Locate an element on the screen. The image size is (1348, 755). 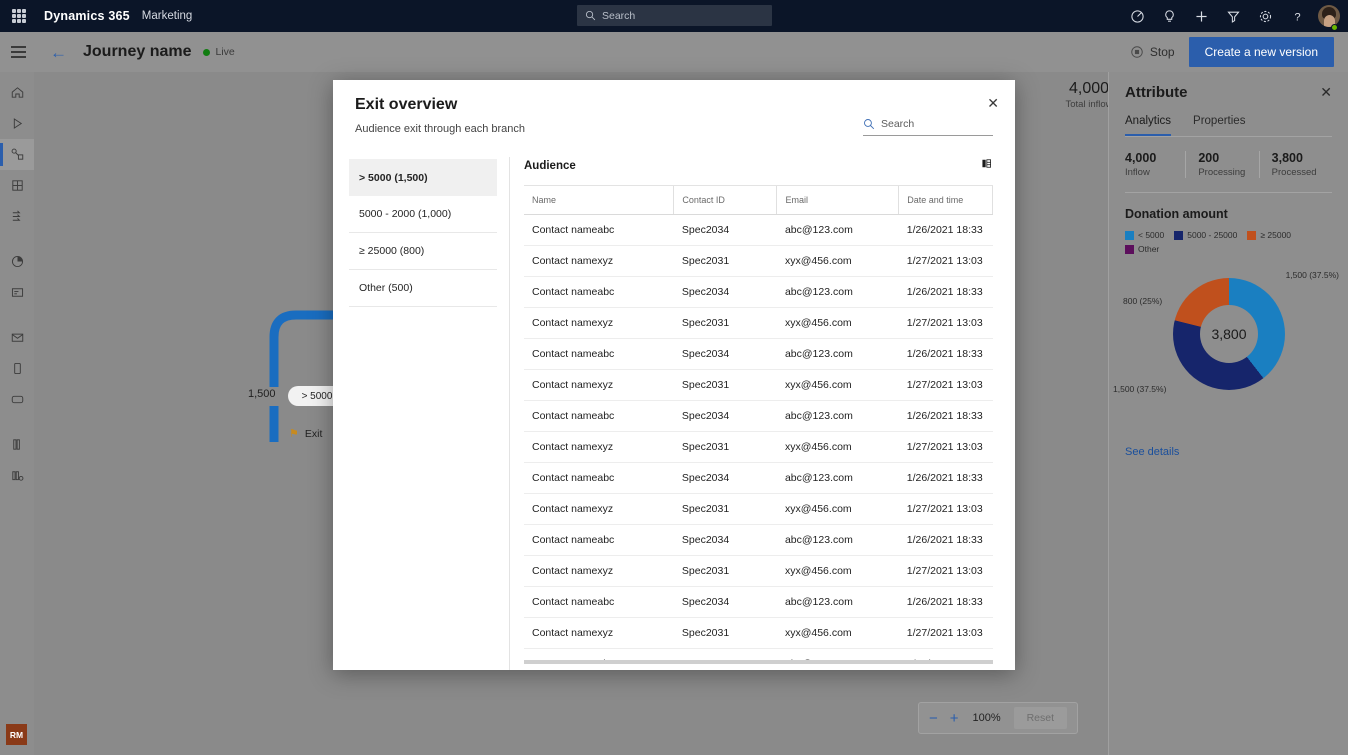
branch-item-3: Other (500) is located at coordinates (423, 288).